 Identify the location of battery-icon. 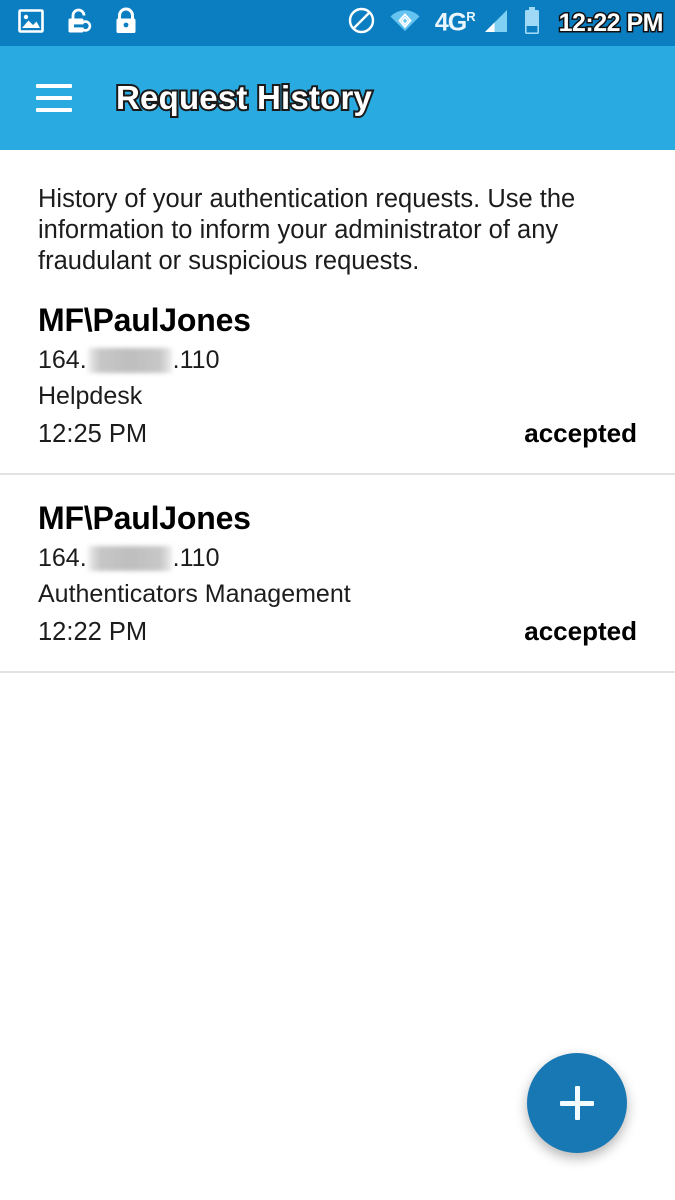
(532, 23).